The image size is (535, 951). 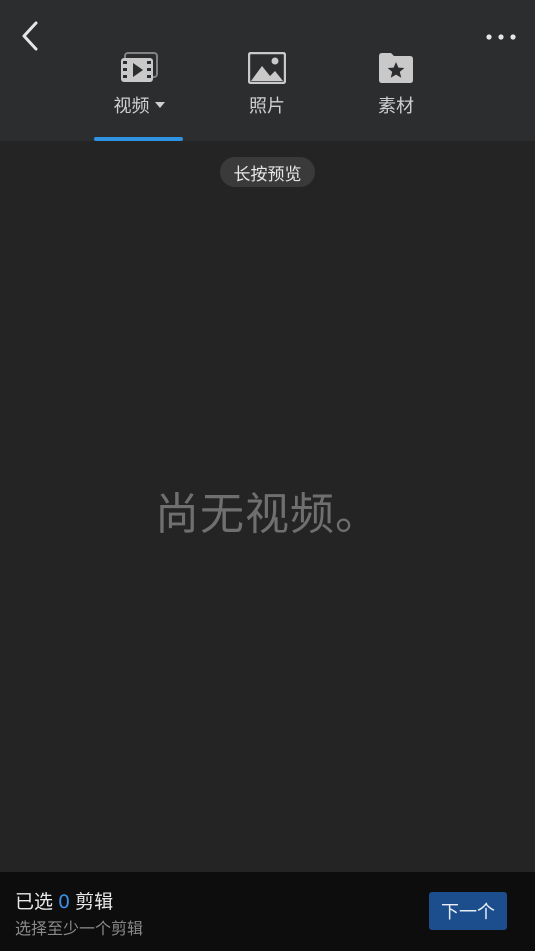 I want to click on tab-material: 素材, so click(x=396, y=88).